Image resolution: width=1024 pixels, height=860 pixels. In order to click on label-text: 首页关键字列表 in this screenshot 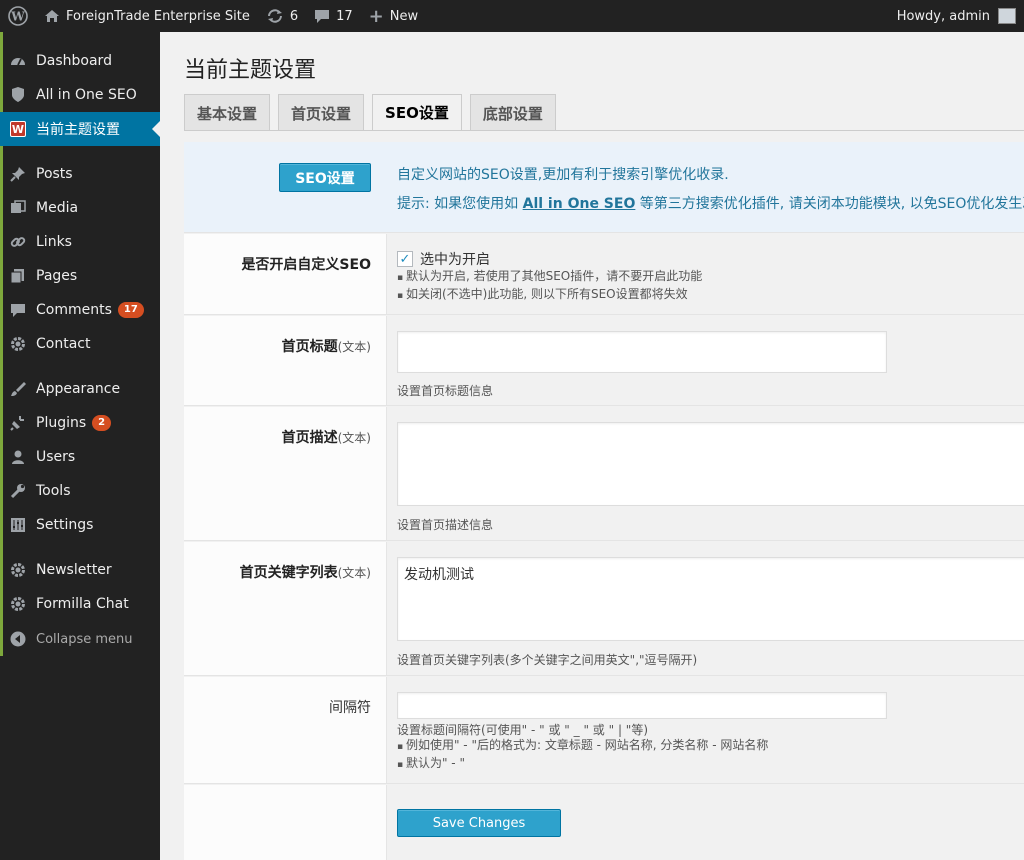, I will do `click(288, 573)`.